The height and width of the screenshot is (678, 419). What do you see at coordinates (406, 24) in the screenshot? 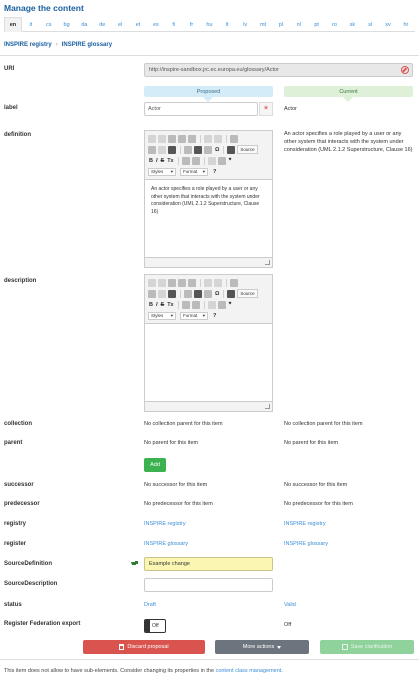
I see `tab-lang-hr: hr` at bounding box center [406, 24].